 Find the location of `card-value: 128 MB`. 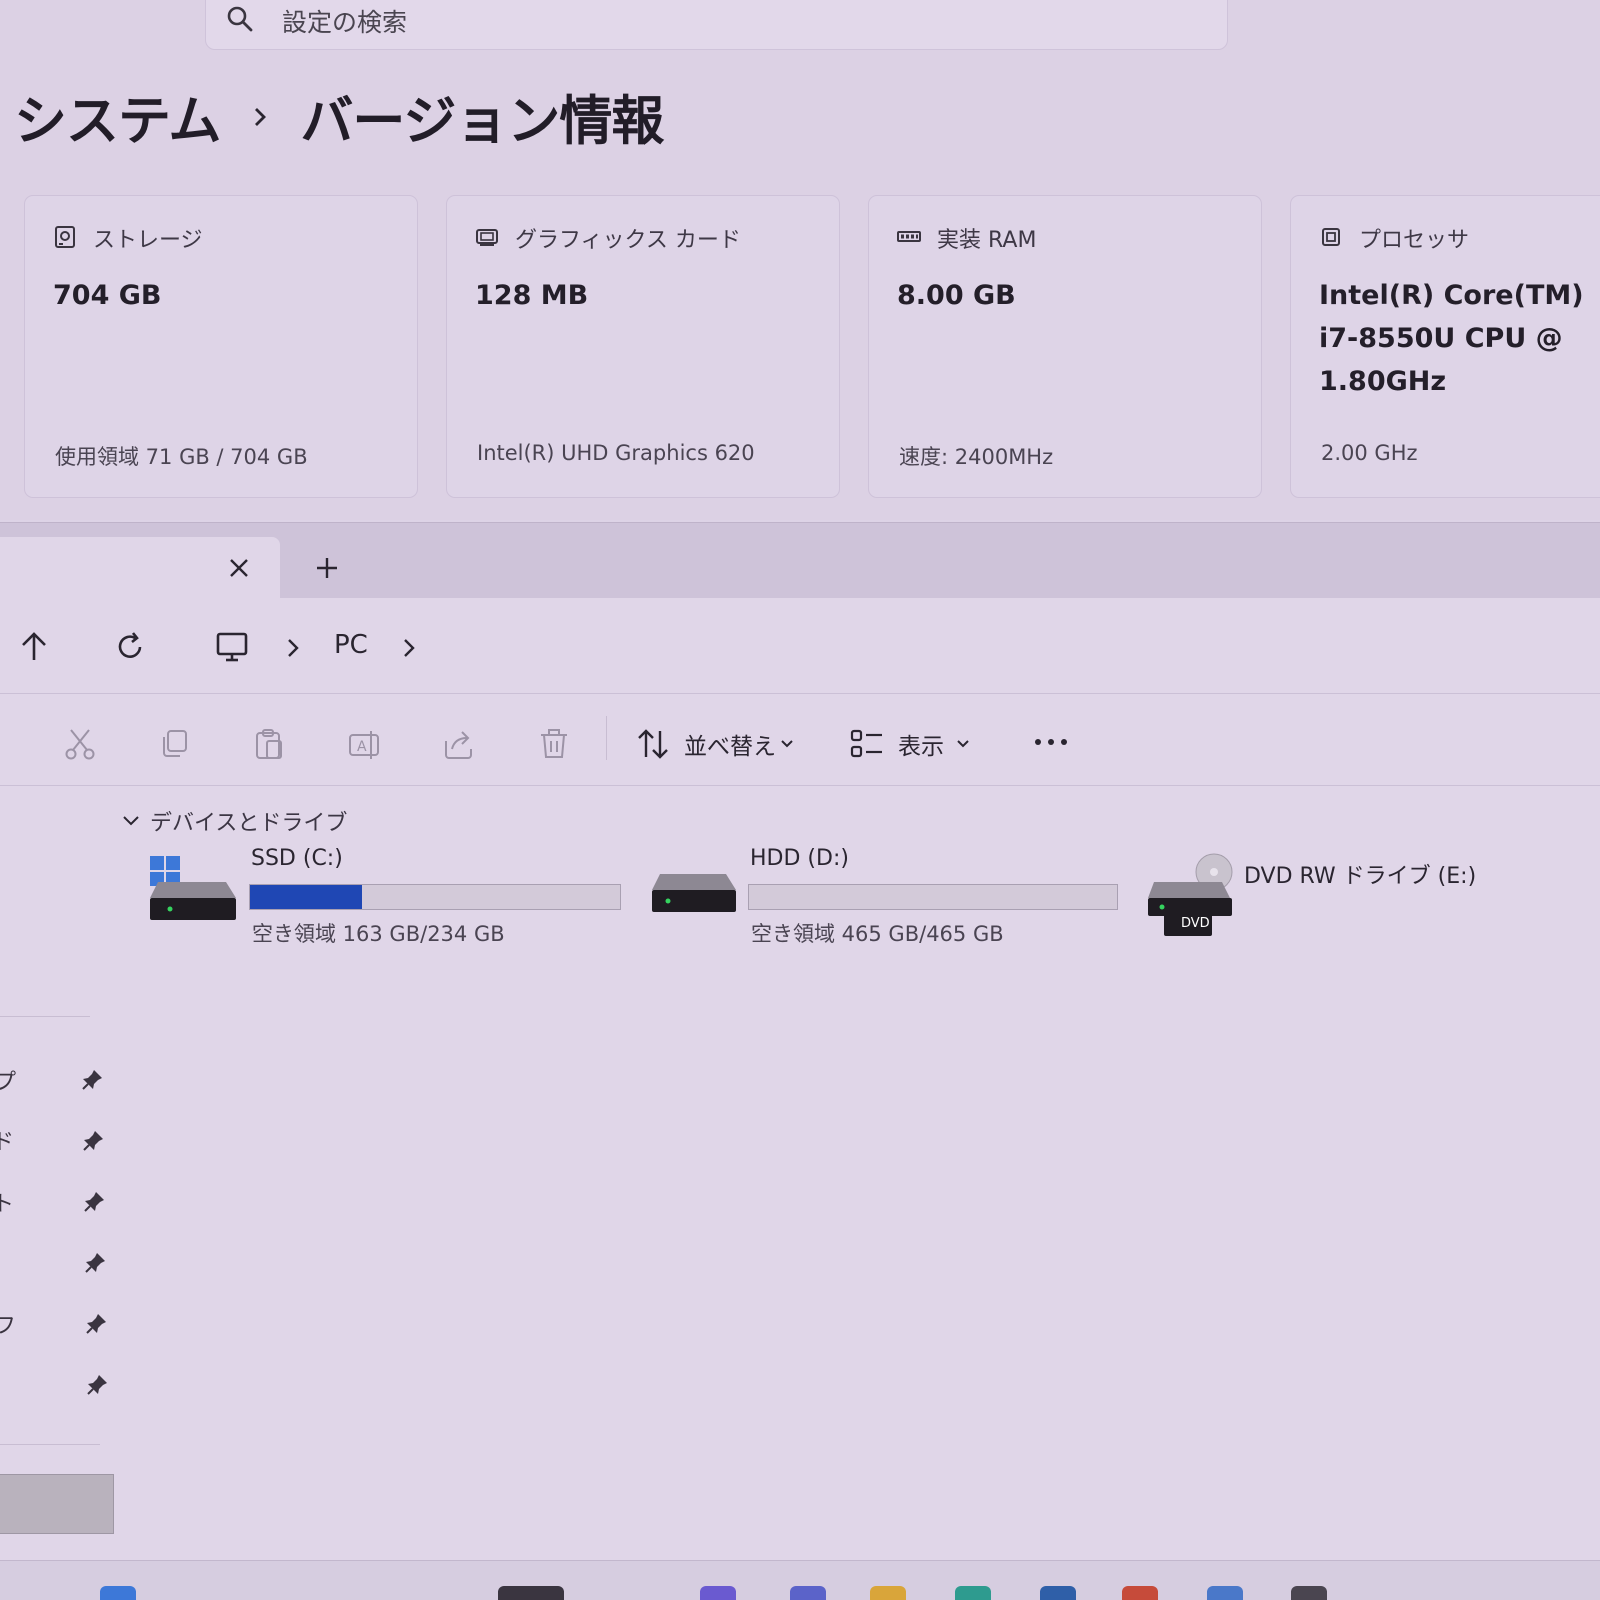

card-value: 128 MB is located at coordinates (532, 295).